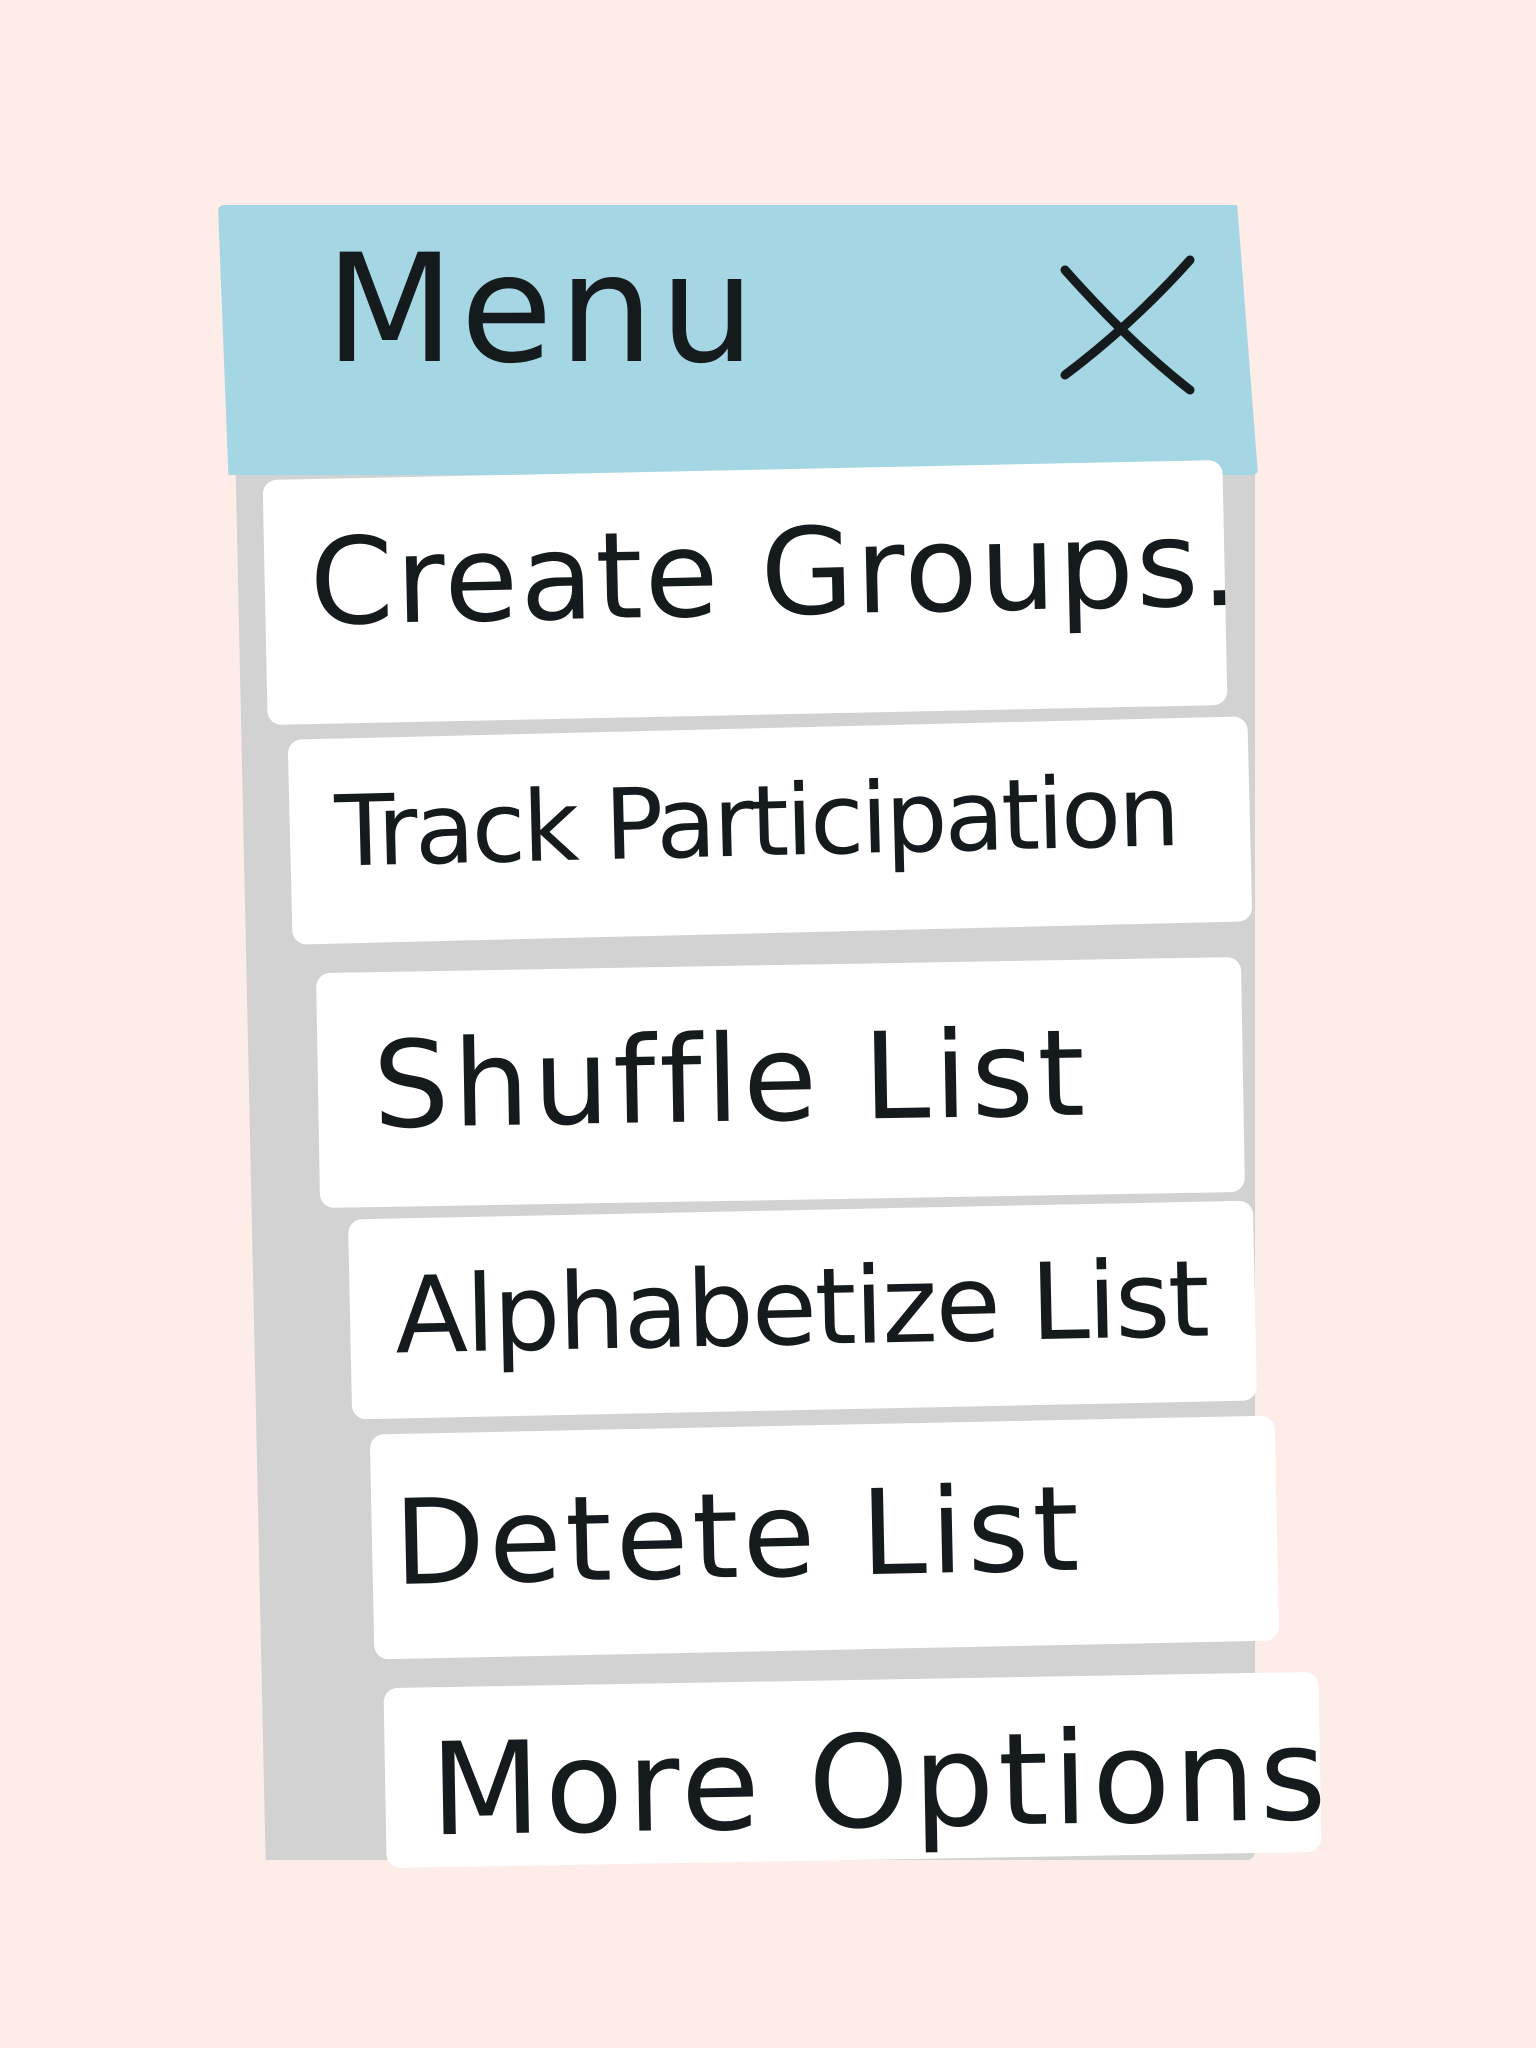 The image size is (1536, 2048). Describe the element at coordinates (730, 1080) in the screenshot. I see `menu-item-label: Shuffle List` at that location.